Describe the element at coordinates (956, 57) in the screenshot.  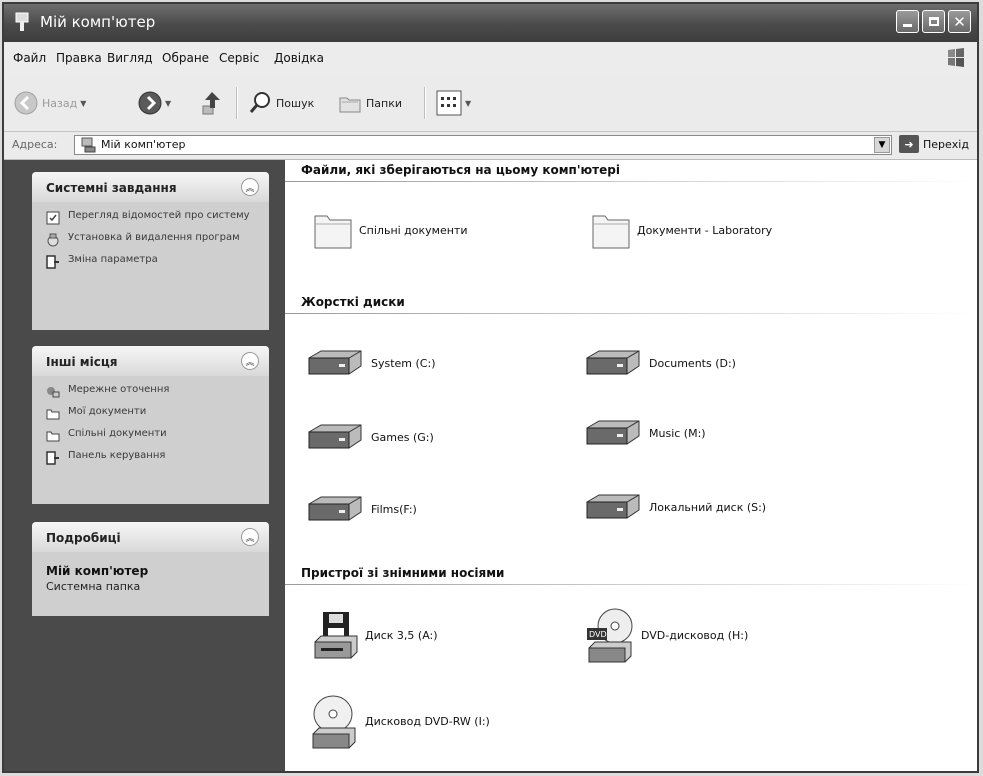
I see `windows-logo-icon` at that location.